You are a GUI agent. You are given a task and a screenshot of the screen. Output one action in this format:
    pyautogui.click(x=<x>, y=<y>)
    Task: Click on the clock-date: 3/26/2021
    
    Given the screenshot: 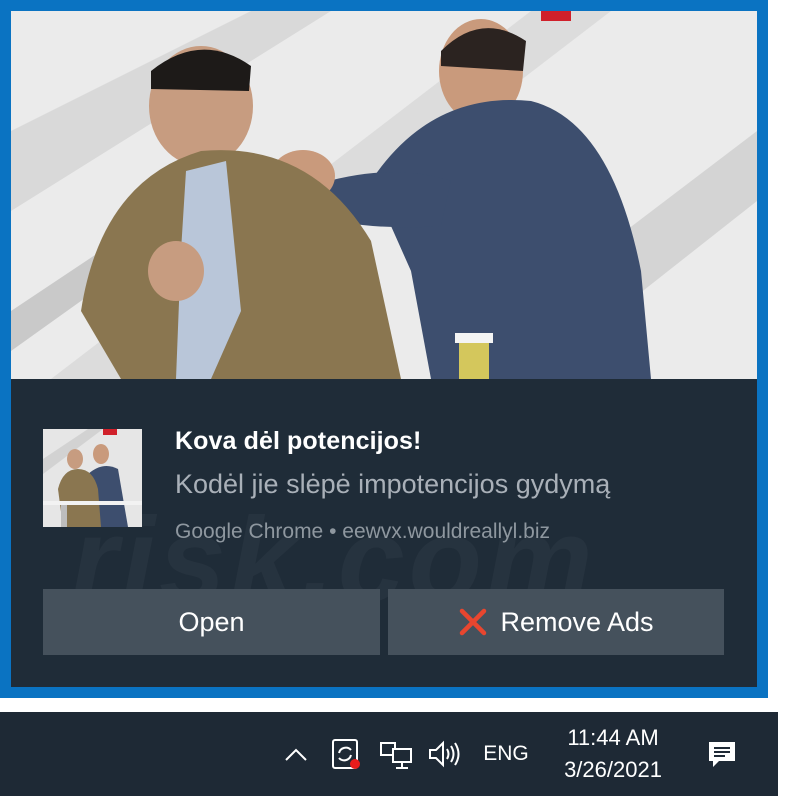 What is the action you would take?
    pyautogui.click(x=613, y=769)
    